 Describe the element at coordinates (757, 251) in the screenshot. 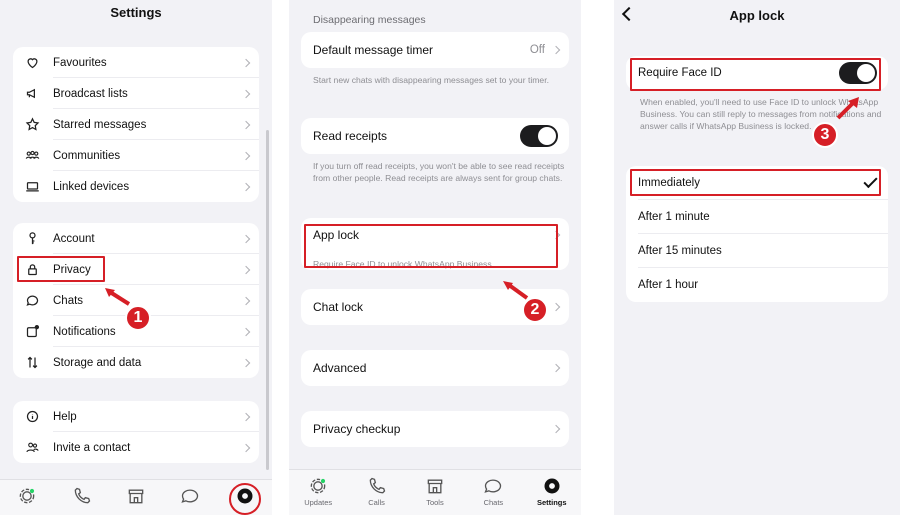

I see `option-after-15-minutes: After 15 minutes` at that location.